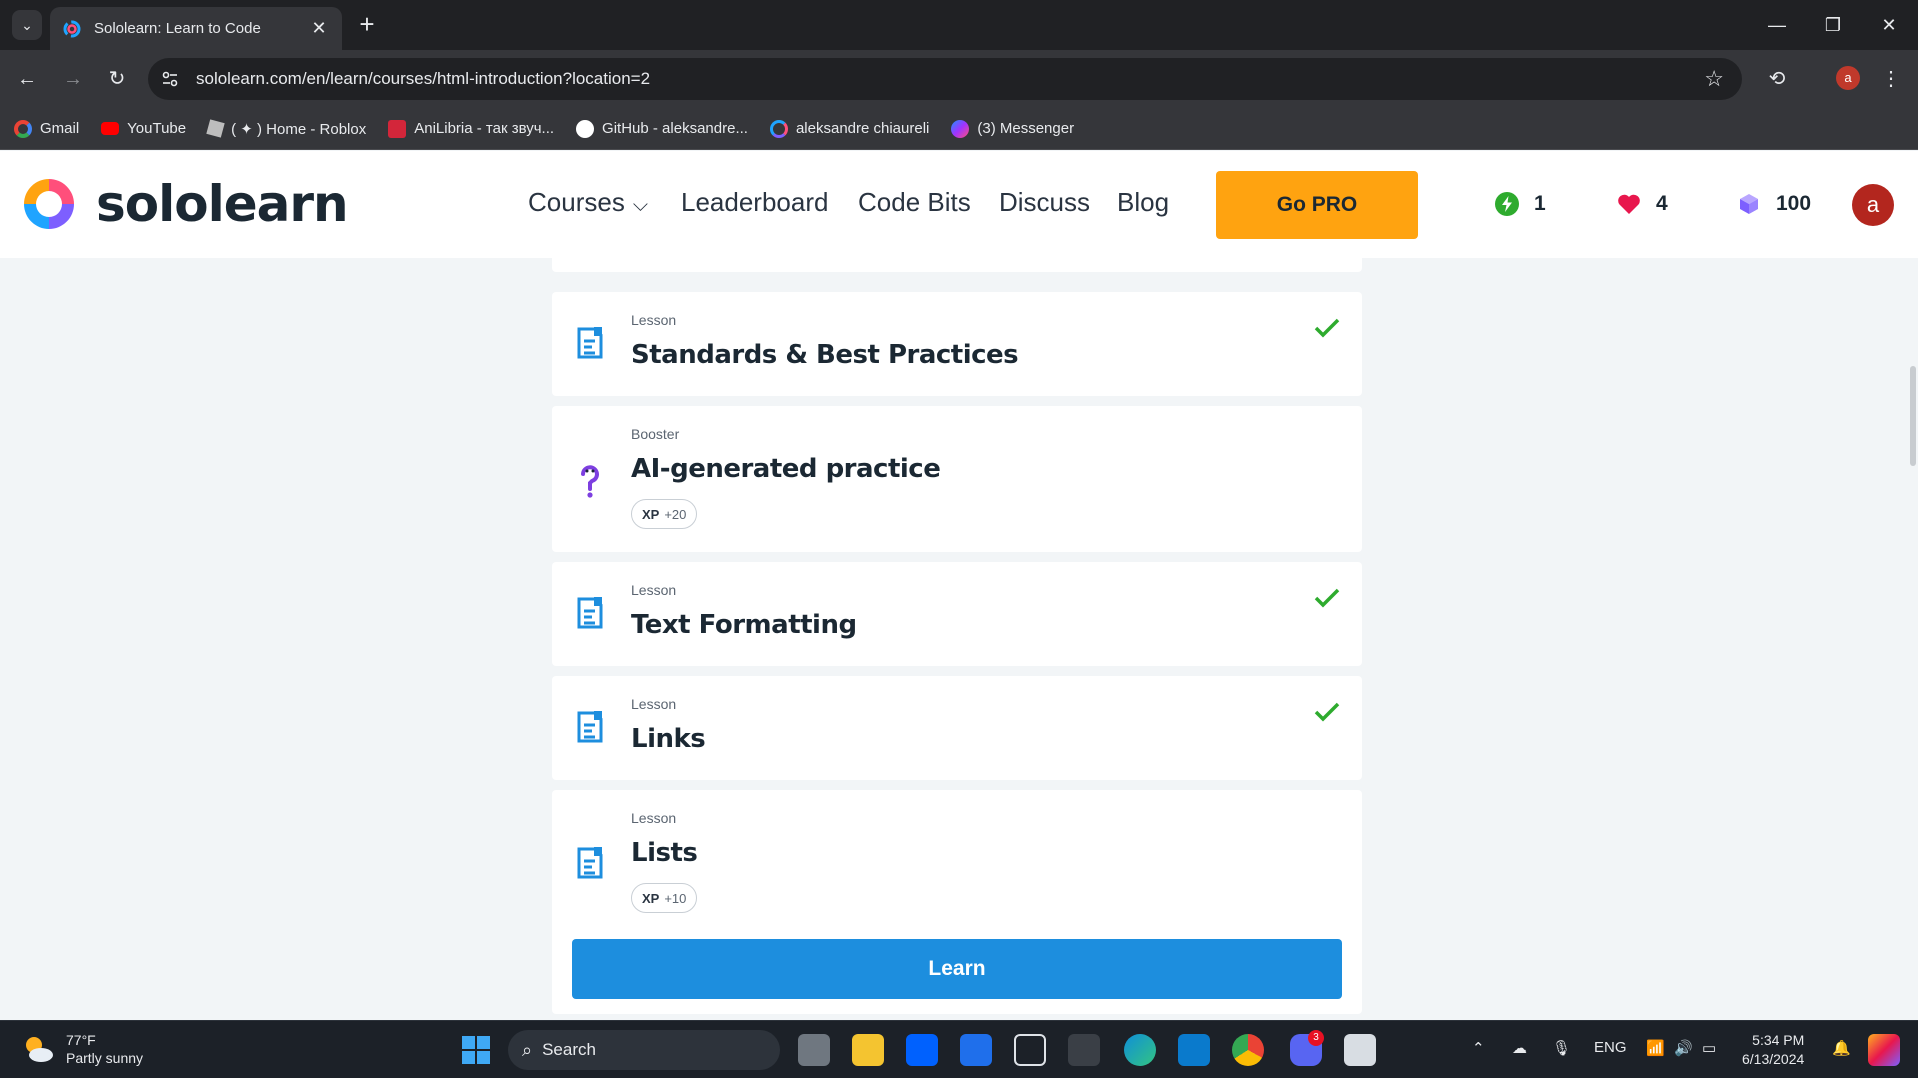 This screenshot has height=1078, width=1918. Describe the element at coordinates (1714, 79) in the screenshot. I see `bookmark-star-icon: ☆` at that location.